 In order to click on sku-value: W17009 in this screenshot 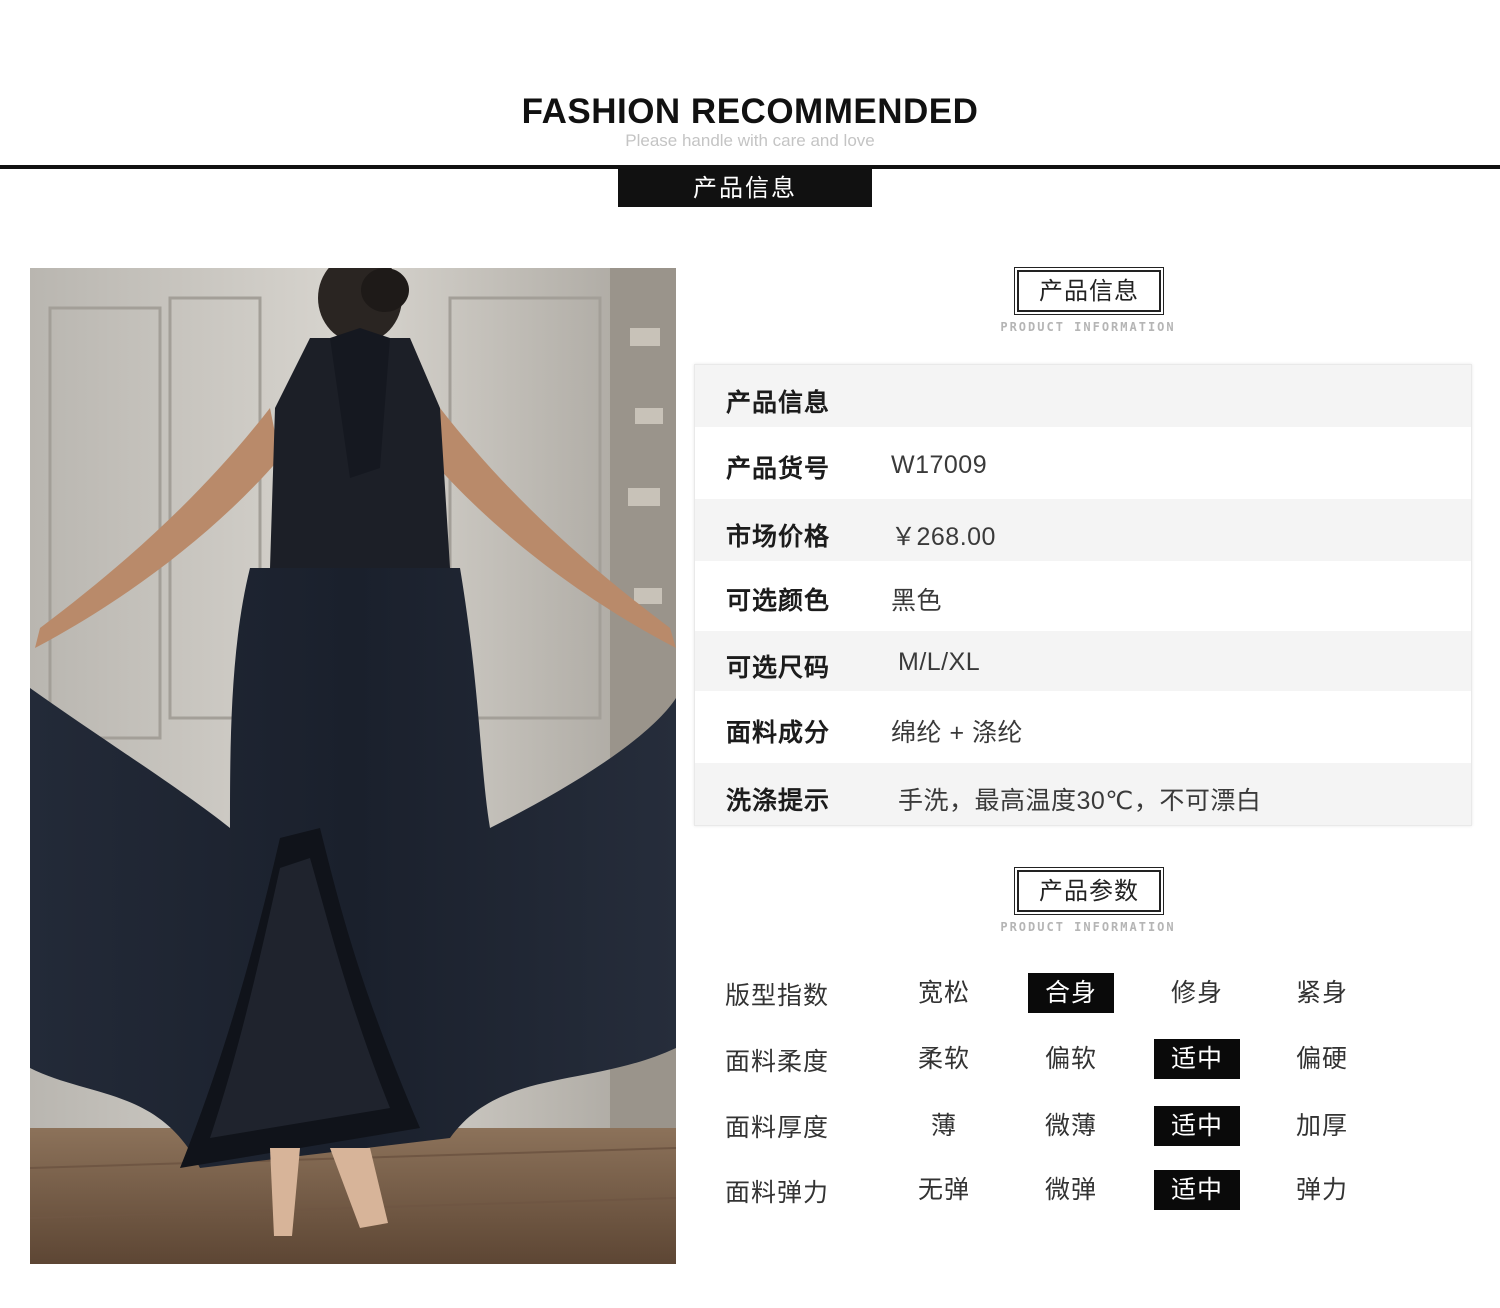, I will do `click(939, 465)`.